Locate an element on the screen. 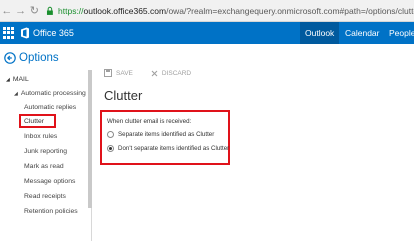 The image size is (414, 241). option-separate-clutter: Separate items identified as Clutter is located at coordinates (160, 134).